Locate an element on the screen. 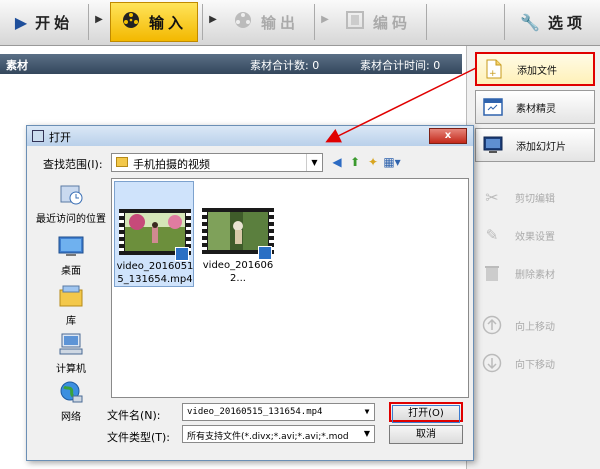  play-icon: ▶ is located at coordinates (21, 22).